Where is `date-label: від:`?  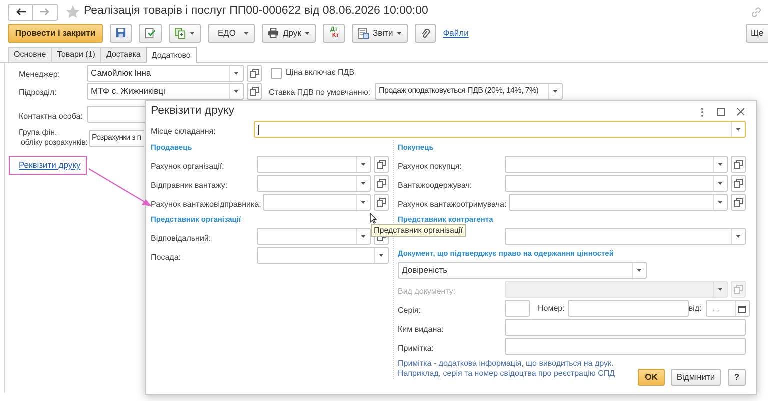
date-label: від: is located at coordinates (695, 308).